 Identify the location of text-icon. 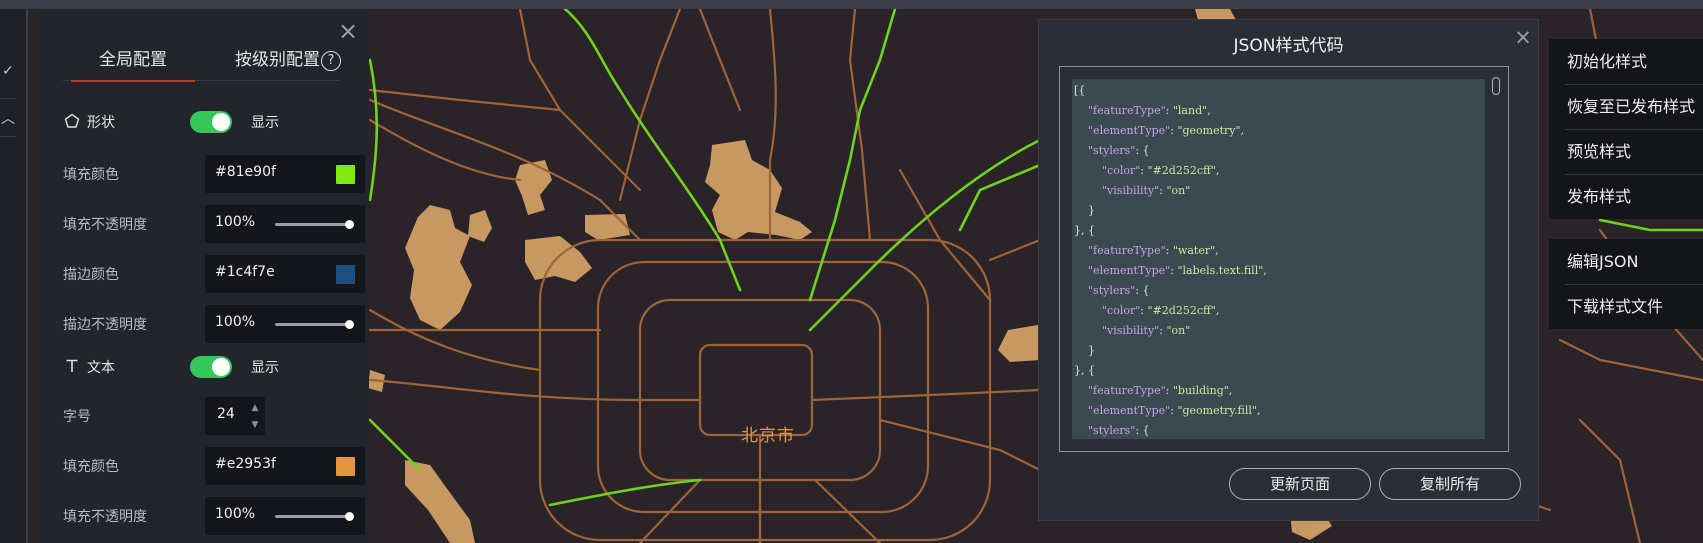
(72, 367).